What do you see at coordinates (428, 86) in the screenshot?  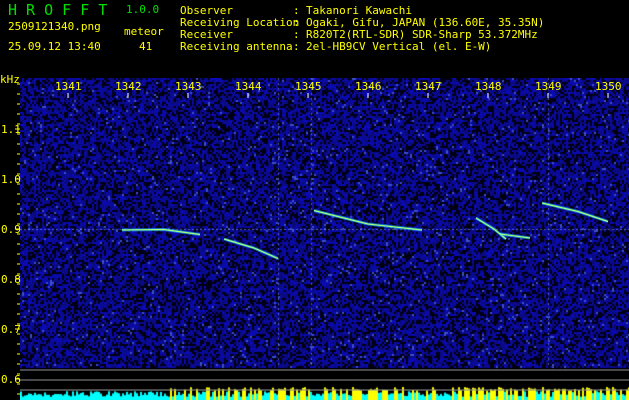 I see `x-tick-label: 1347` at bounding box center [428, 86].